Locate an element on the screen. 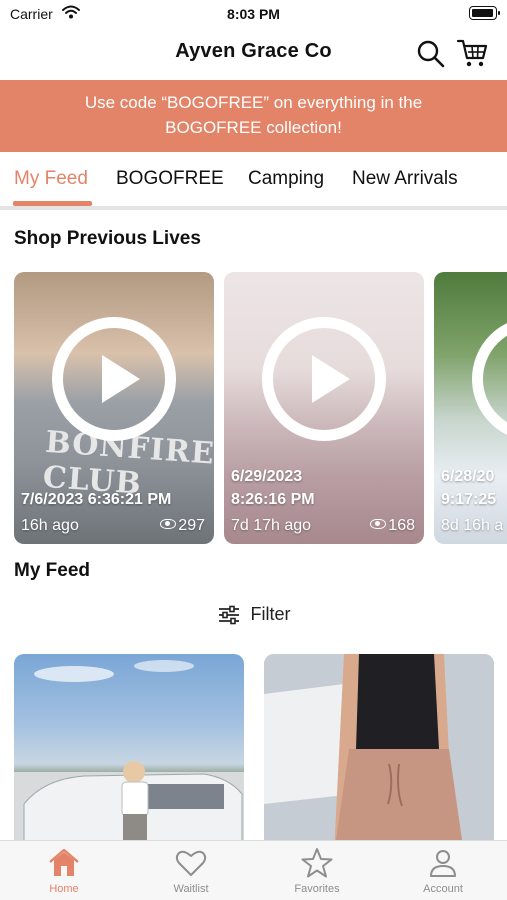 This screenshot has width=507, height=900. status-time: 8:03 PM is located at coordinates (253, 14).